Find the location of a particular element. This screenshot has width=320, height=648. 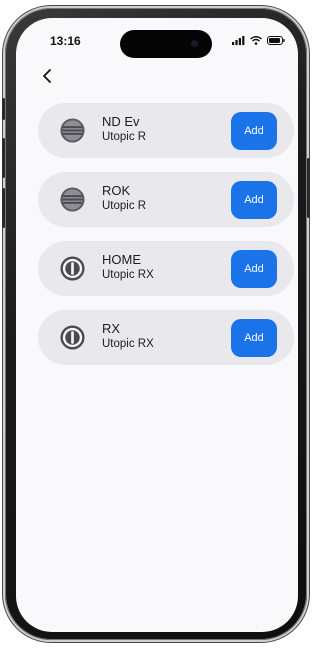

volume-down-button is located at coordinates (3, 208).